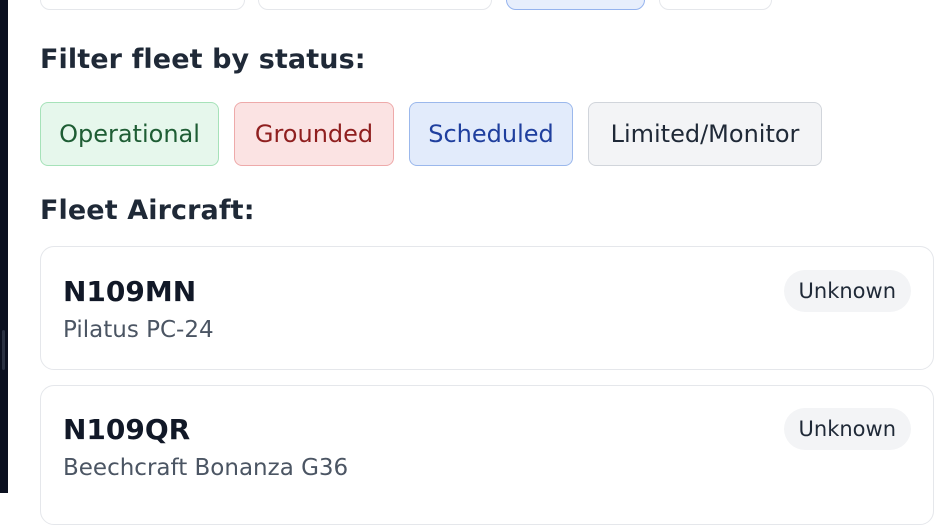  What do you see at coordinates (3, 350) in the screenshot?
I see `resize-handle` at bounding box center [3, 350].